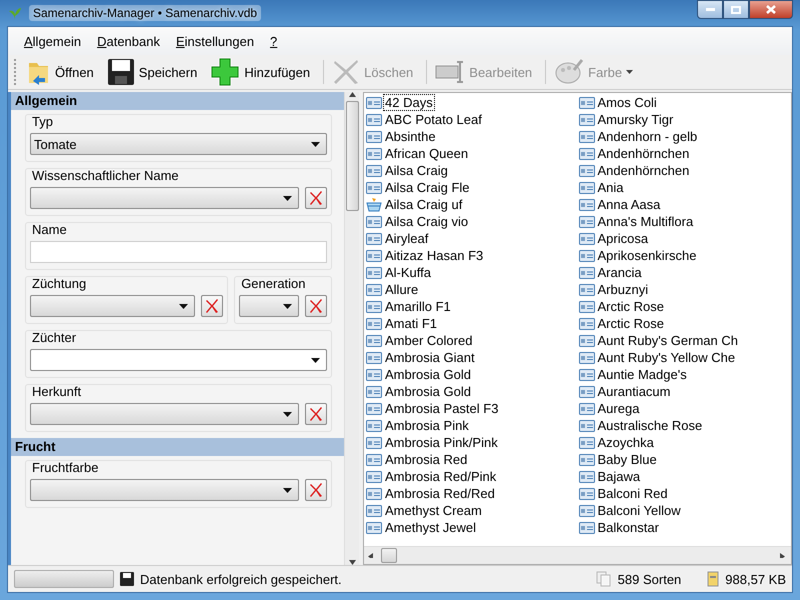  What do you see at coordinates (433, 119) in the screenshot?
I see `list-item: ABC Potato Leaf` at bounding box center [433, 119].